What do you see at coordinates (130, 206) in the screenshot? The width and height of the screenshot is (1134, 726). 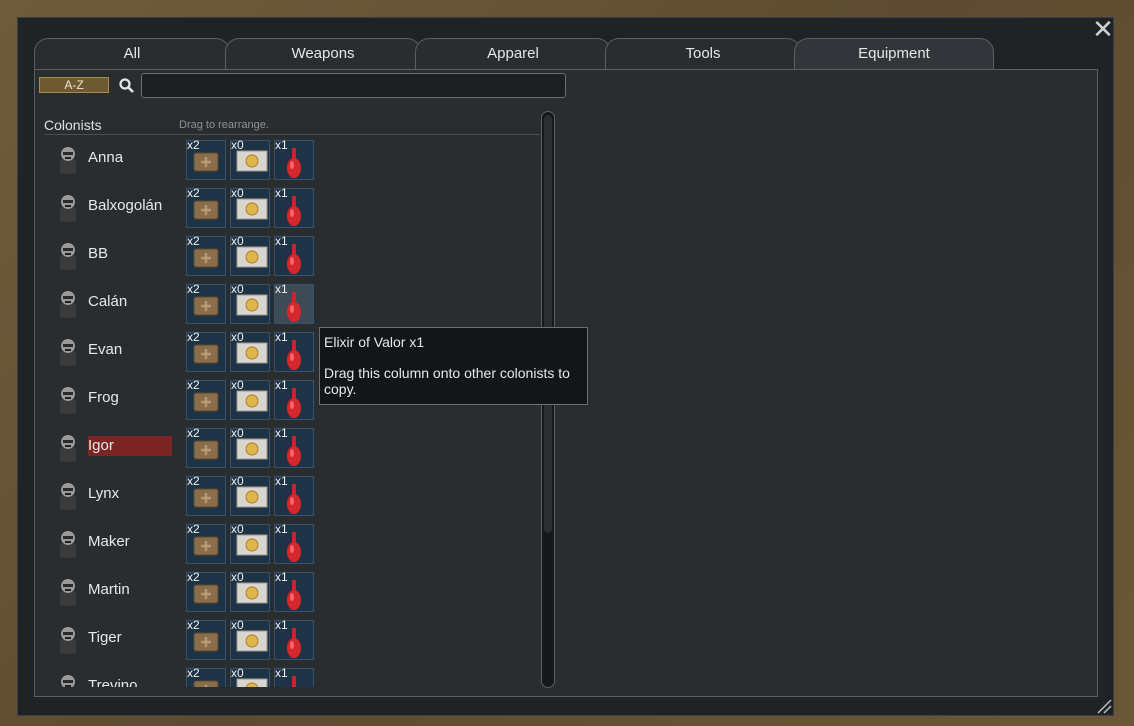 I see `colonist-name: Balxogolán` at bounding box center [130, 206].